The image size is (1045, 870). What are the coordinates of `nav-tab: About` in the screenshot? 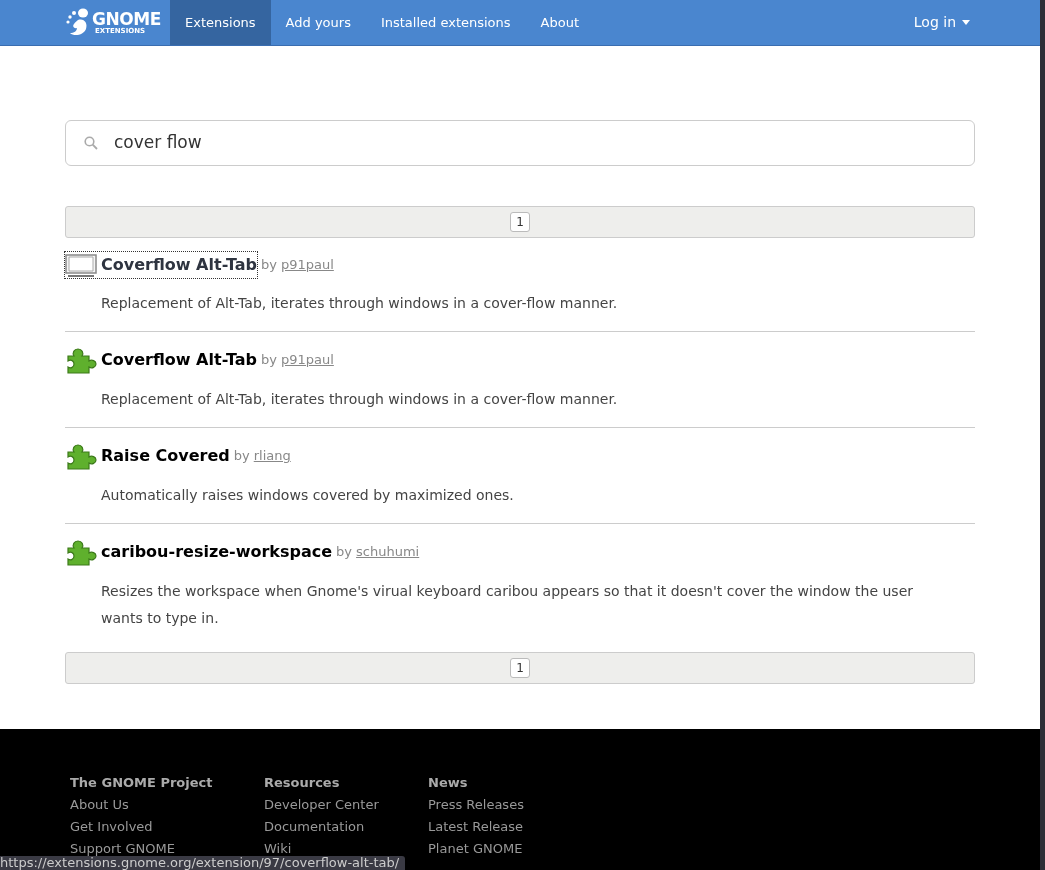 It's located at (559, 22).